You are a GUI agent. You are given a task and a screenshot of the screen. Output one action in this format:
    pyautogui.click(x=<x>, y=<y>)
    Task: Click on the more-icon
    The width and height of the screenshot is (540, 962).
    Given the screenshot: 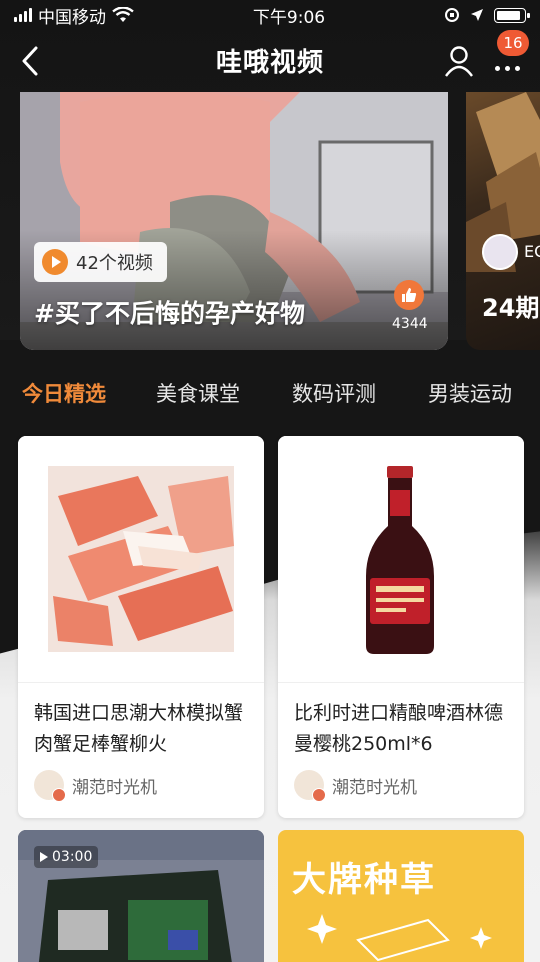 What is the action you would take?
    pyautogui.click(x=507, y=68)
    